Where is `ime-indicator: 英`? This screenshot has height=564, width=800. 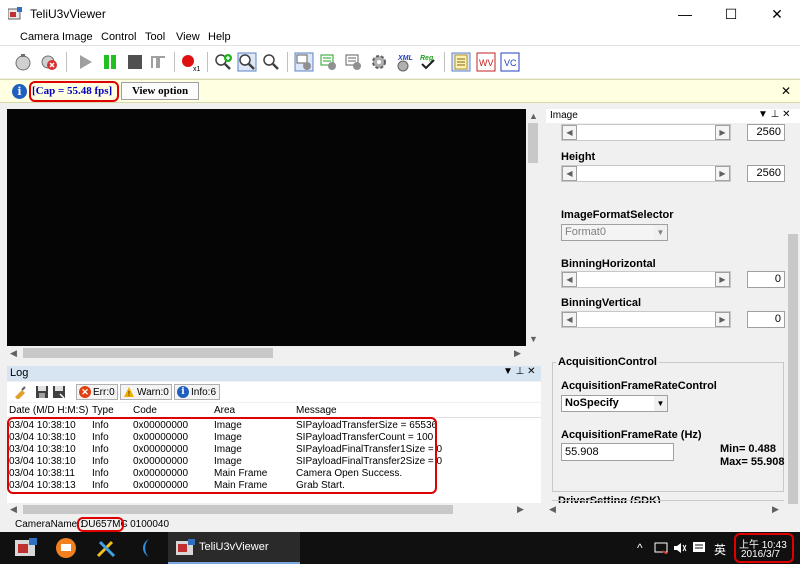 ime-indicator: 英 is located at coordinates (720, 549).